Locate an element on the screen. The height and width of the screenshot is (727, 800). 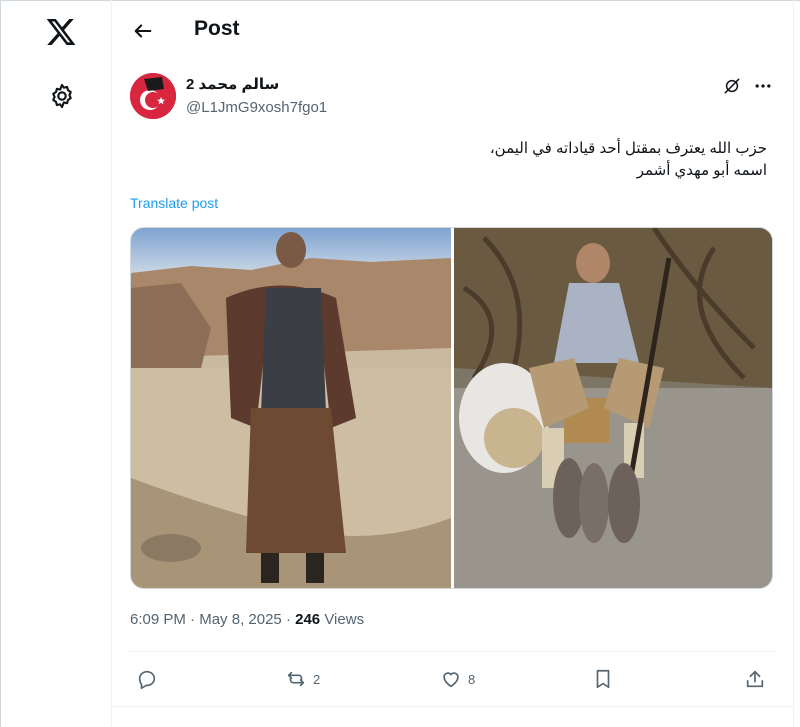
post-header: Post is located at coordinates (453, 30).